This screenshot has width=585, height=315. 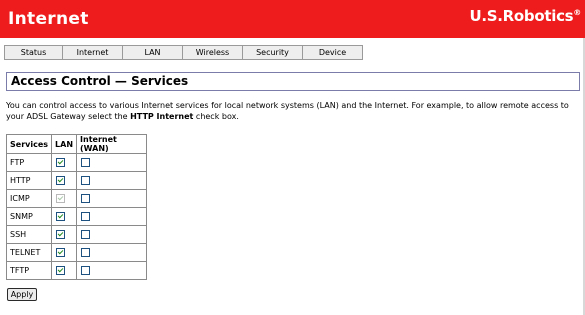 What do you see at coordinates (92, 52) in the screenshot?
I see `tab-internet: Internet` at bounding box center [92, 52].